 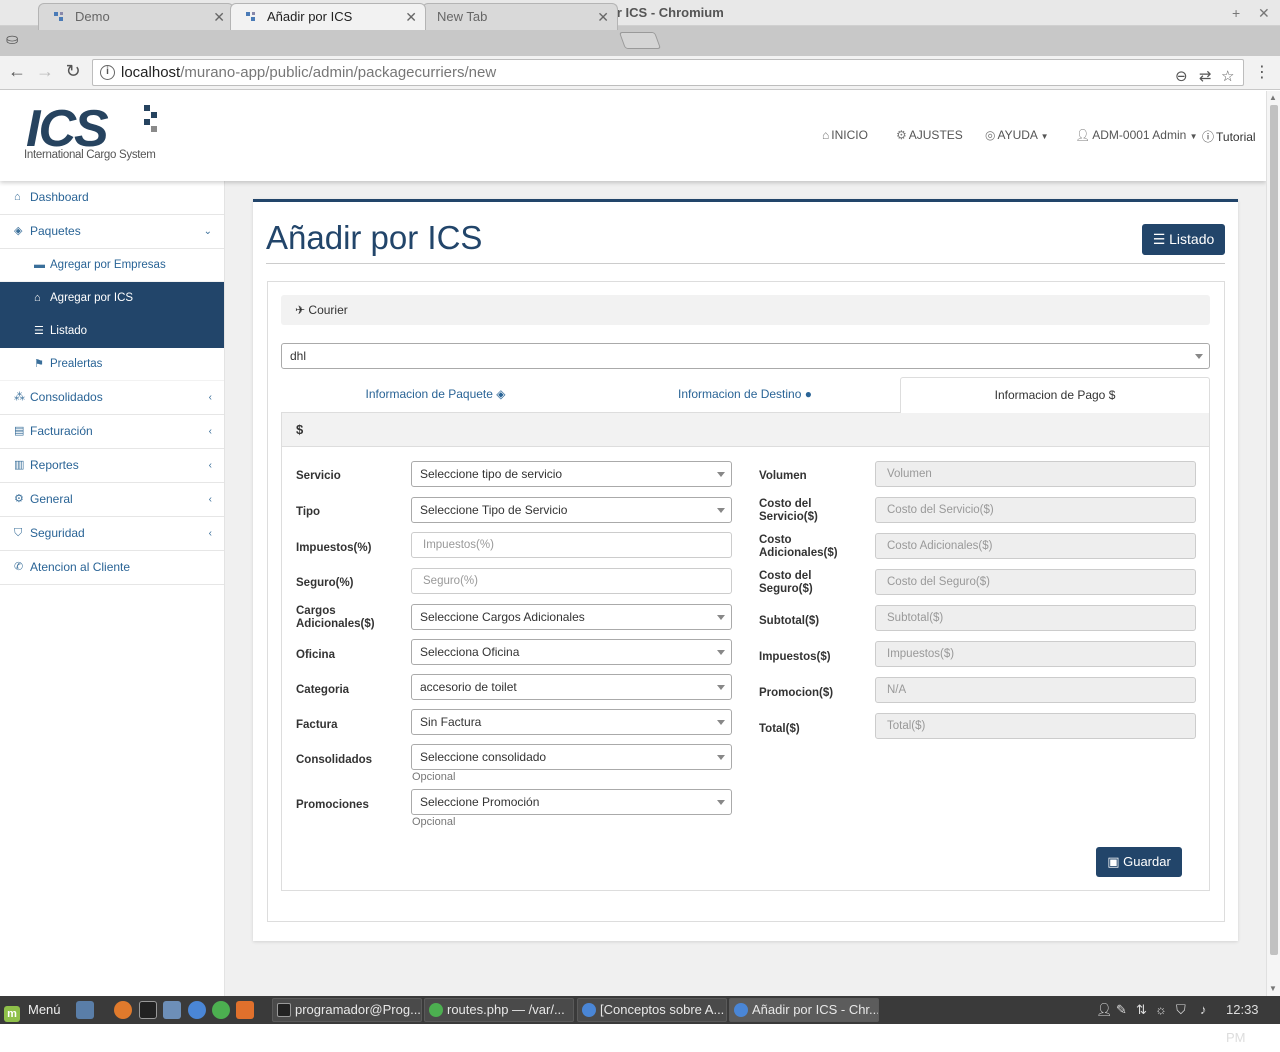 I want to click on sidebar-item-reportes: ▥ Reportes ‹, so click(x=112, y=466).